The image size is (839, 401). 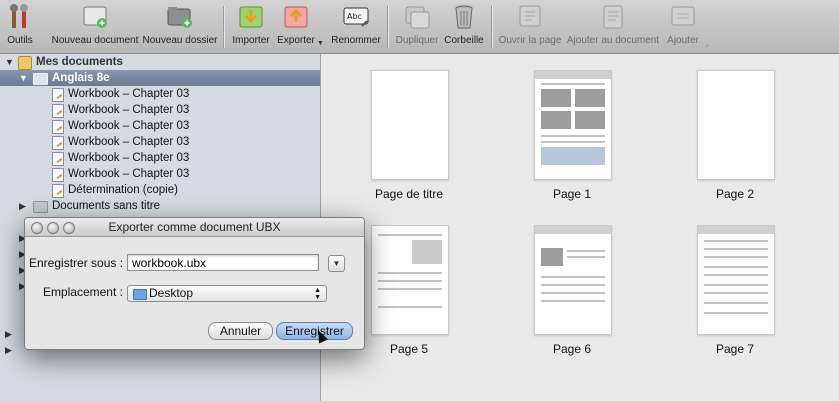 I want to click on tools-label: Outils, so click(x=20, y=40).